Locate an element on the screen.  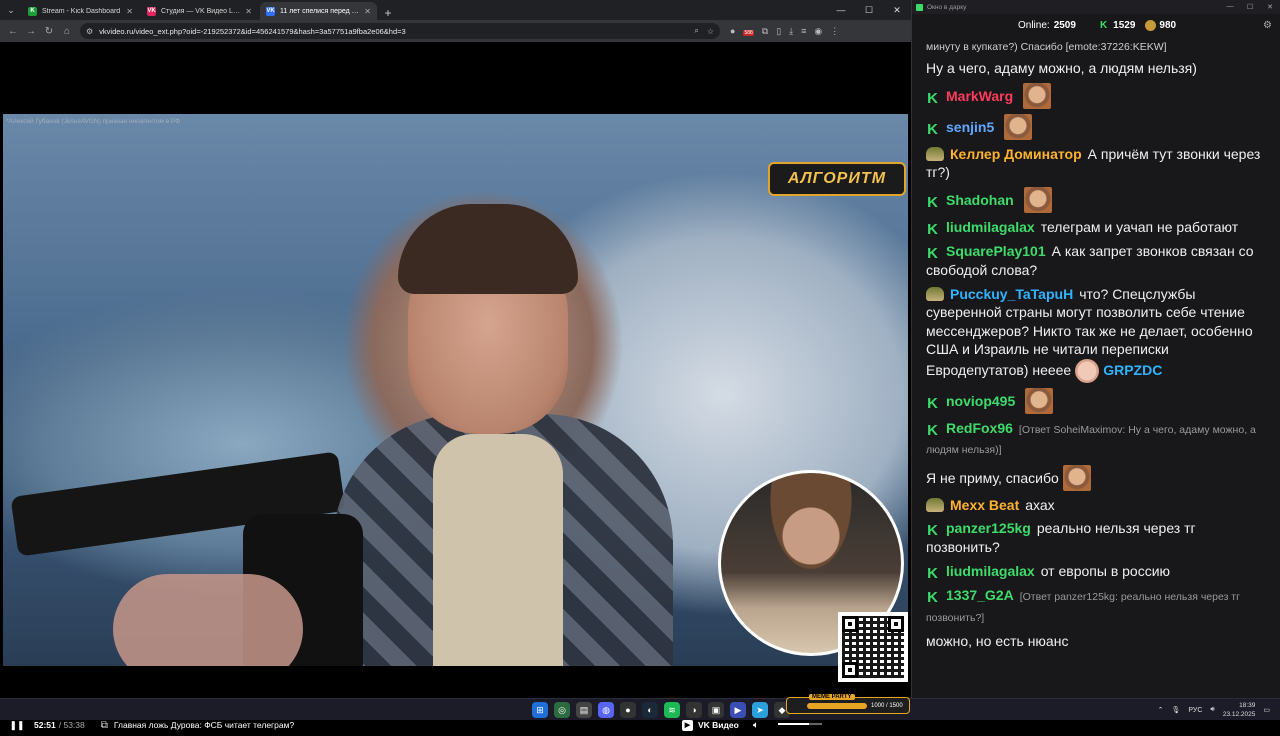
chat-username: RedFox96 is located at coordinates (979, 428).